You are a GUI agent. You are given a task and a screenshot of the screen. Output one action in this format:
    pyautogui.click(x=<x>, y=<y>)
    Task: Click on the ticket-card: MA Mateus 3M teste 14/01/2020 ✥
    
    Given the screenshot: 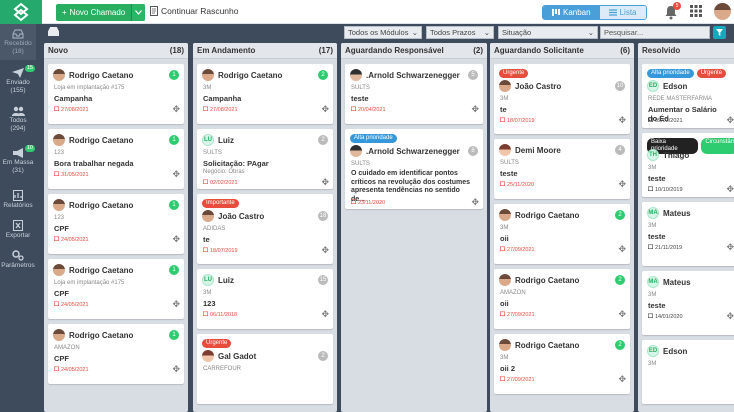 What is the action you would take?
    pyautogui.click(x=688, y=303)
    